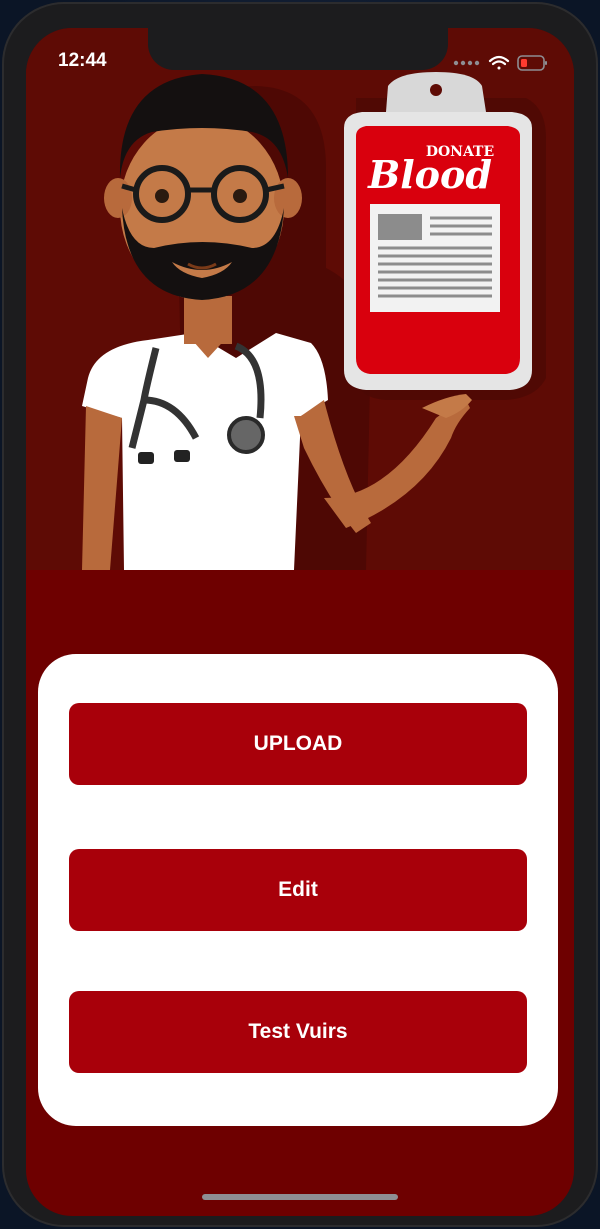 The image size is (600, 1229). I want to click on edit-button: Edit, so click(298, 890).